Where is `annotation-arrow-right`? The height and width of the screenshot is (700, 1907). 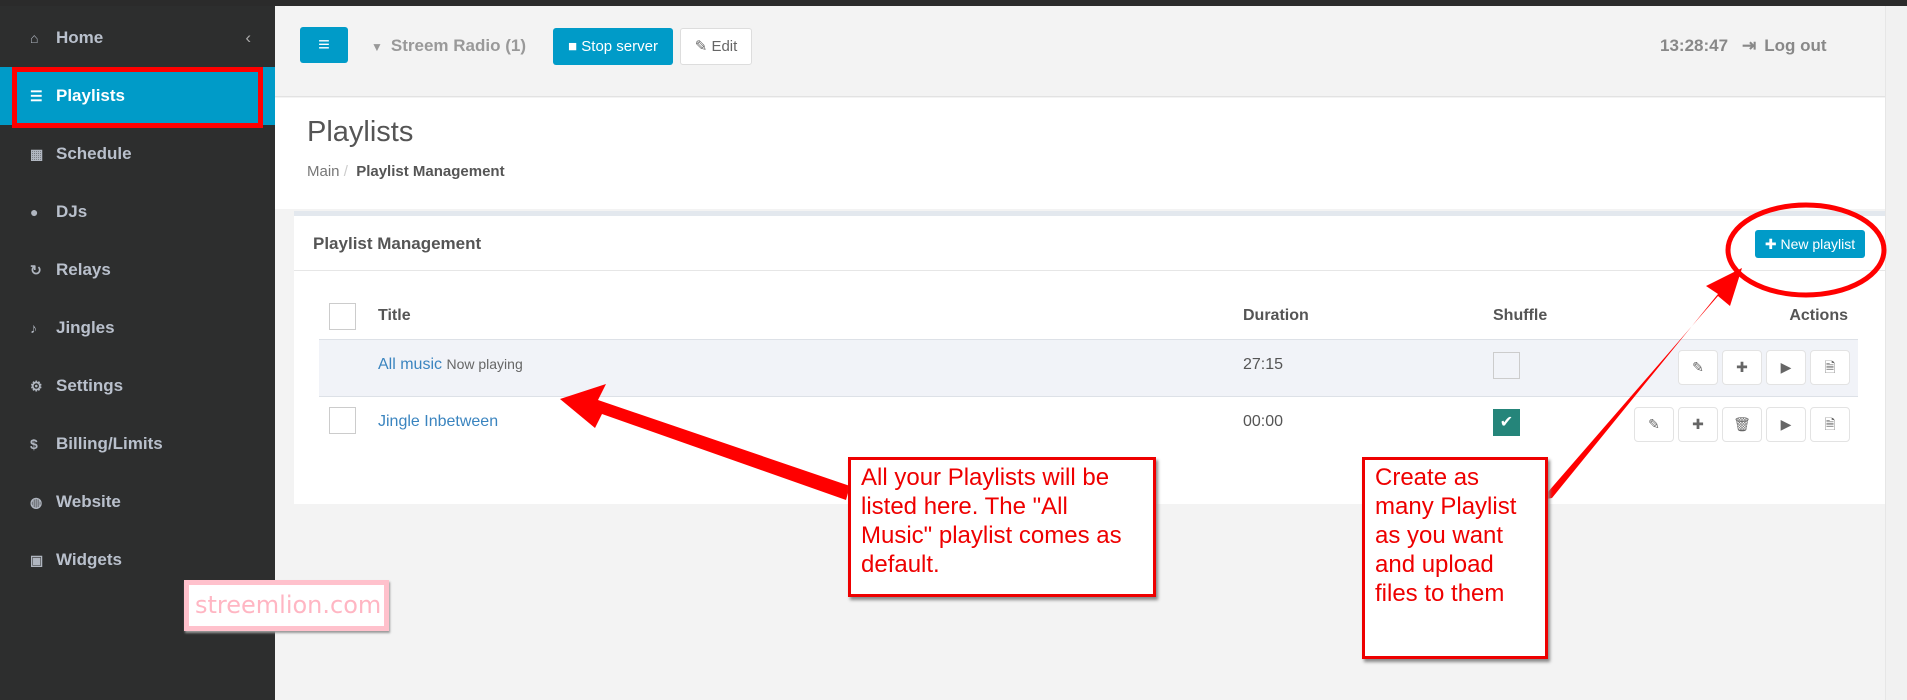
annotation-arrow-right is located at coordinates (1641, 384).